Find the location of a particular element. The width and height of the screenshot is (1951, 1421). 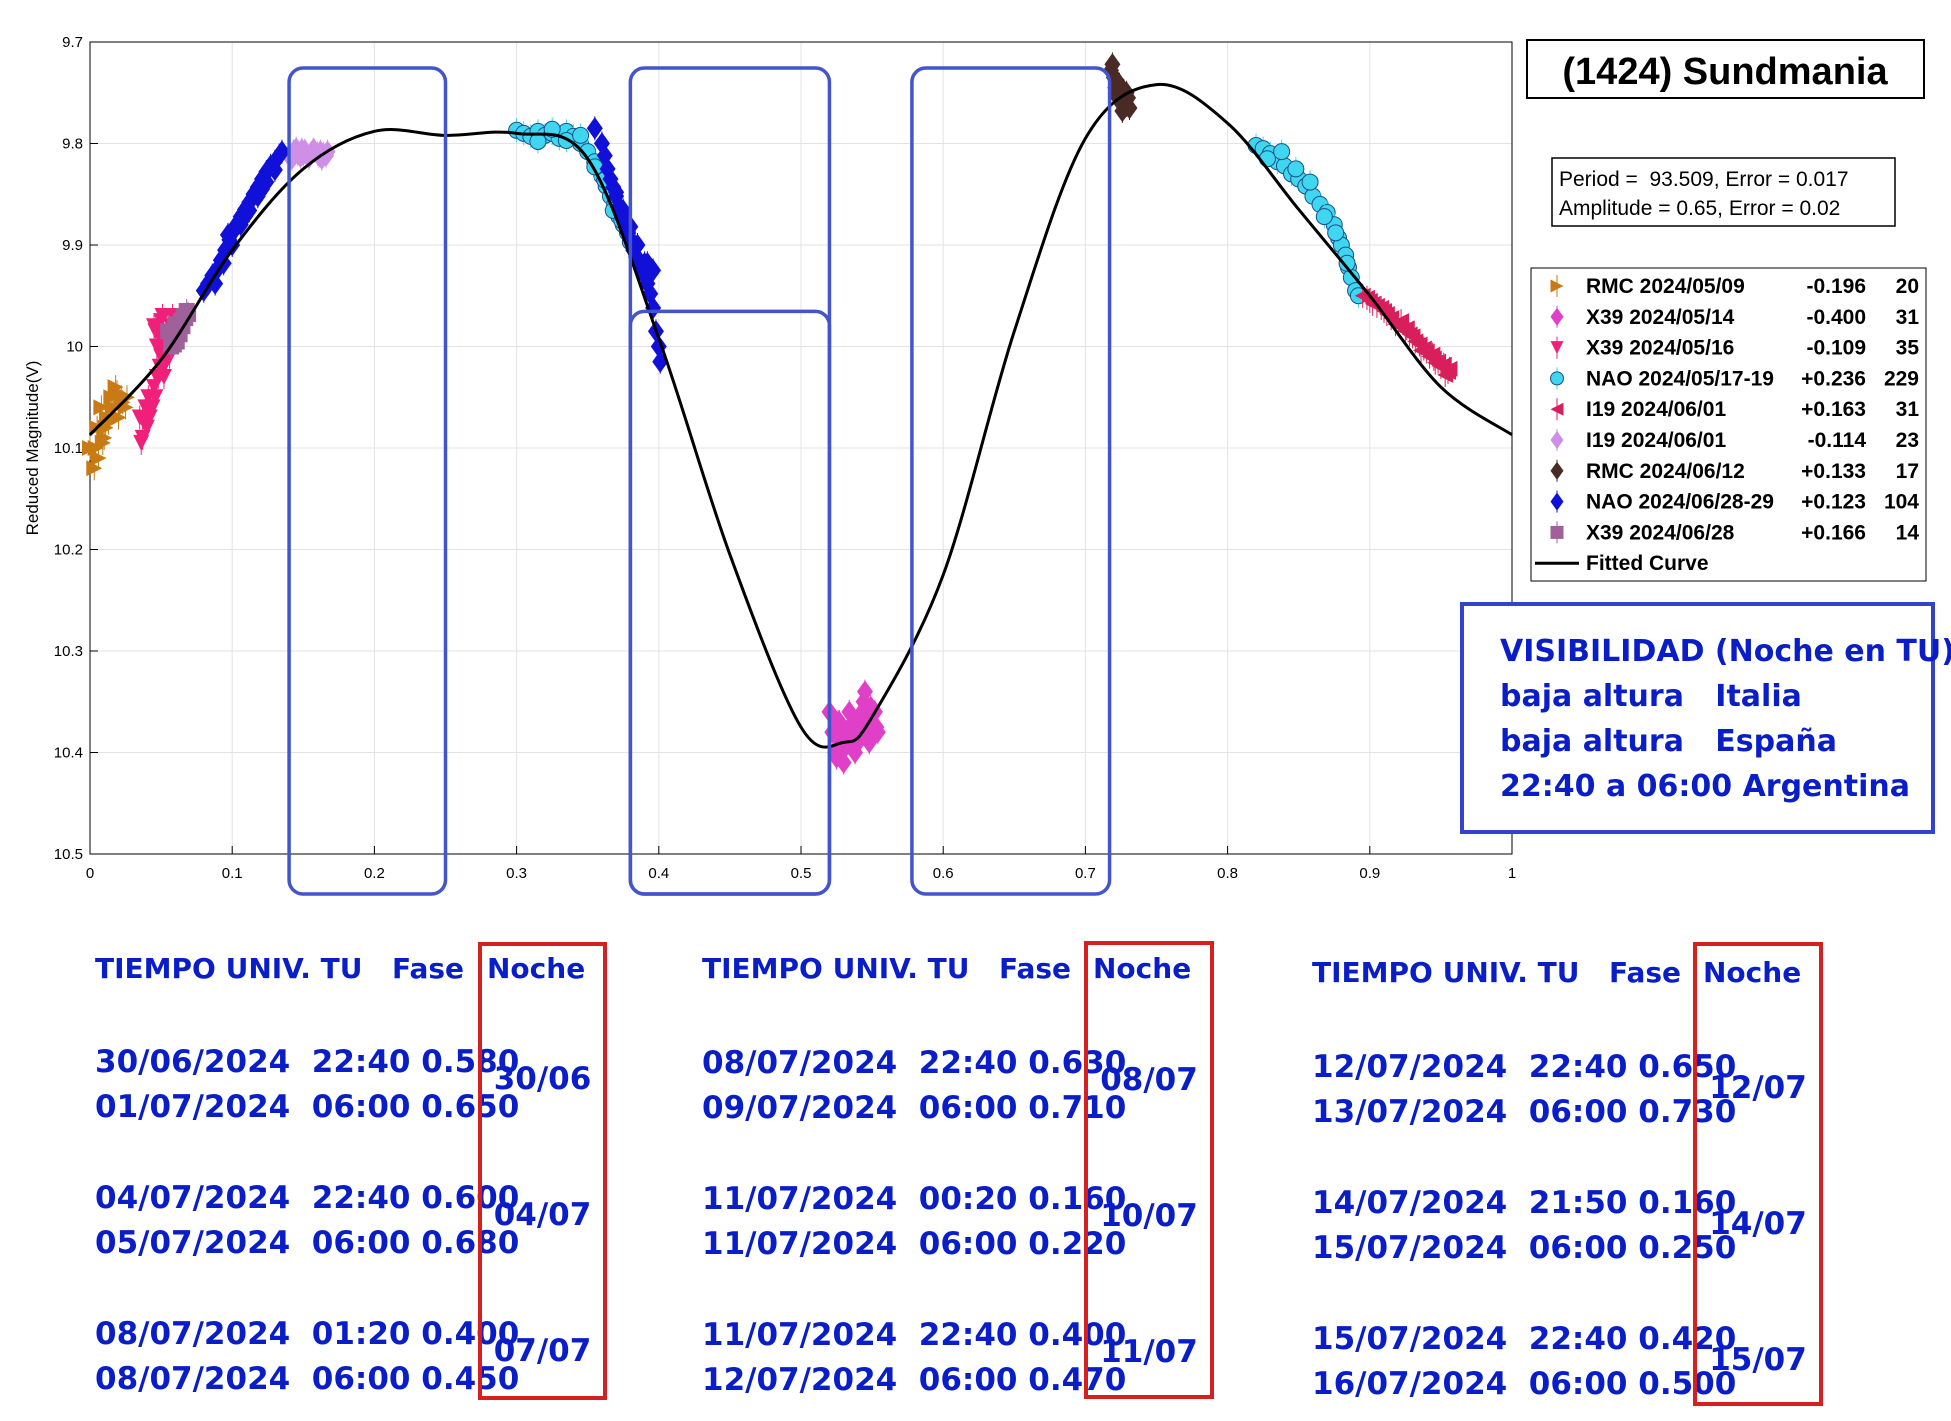

legend-session: X39 2024/05/14 is located at coordinates (1660, 317).